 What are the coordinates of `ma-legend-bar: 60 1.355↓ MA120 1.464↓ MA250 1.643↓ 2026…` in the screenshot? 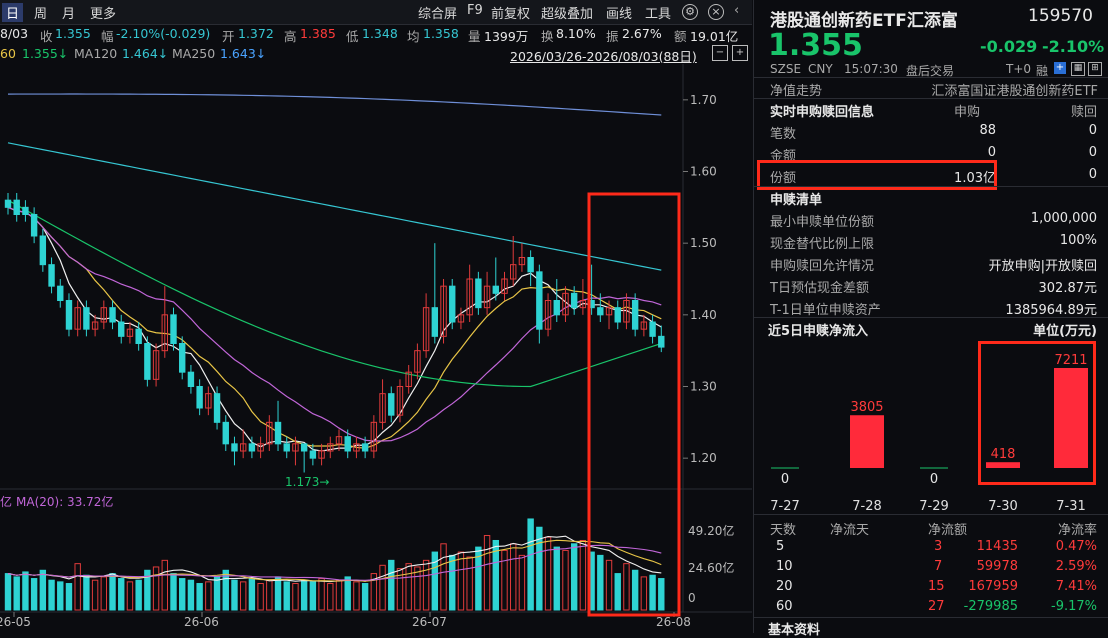 It's located at (376, 54).